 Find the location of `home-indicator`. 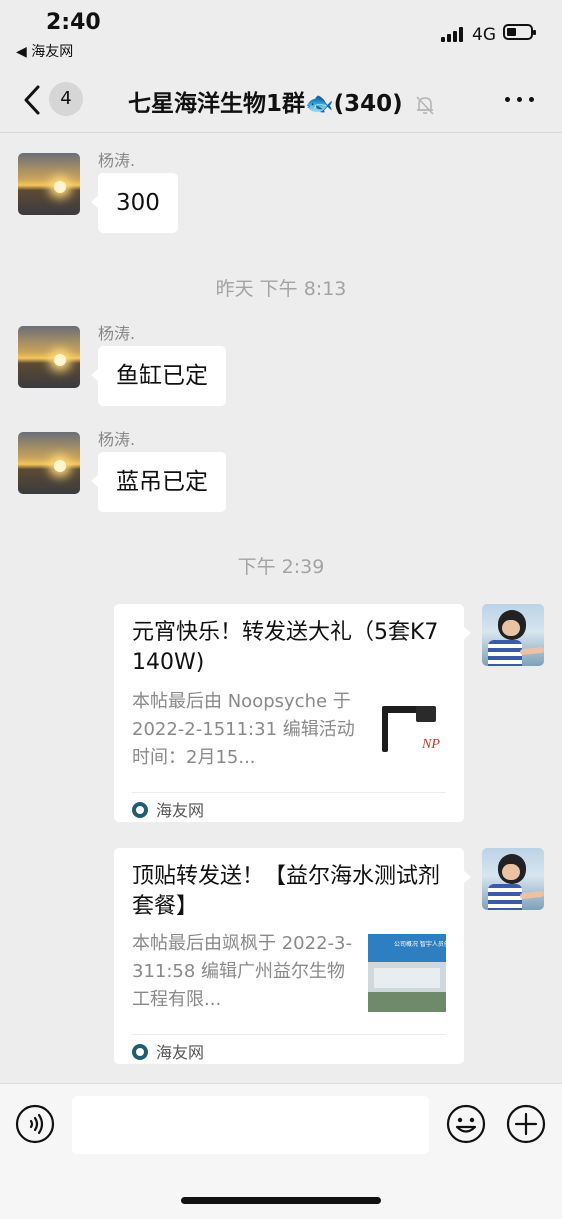

home-indicator is located at coordinates (281, 1200).